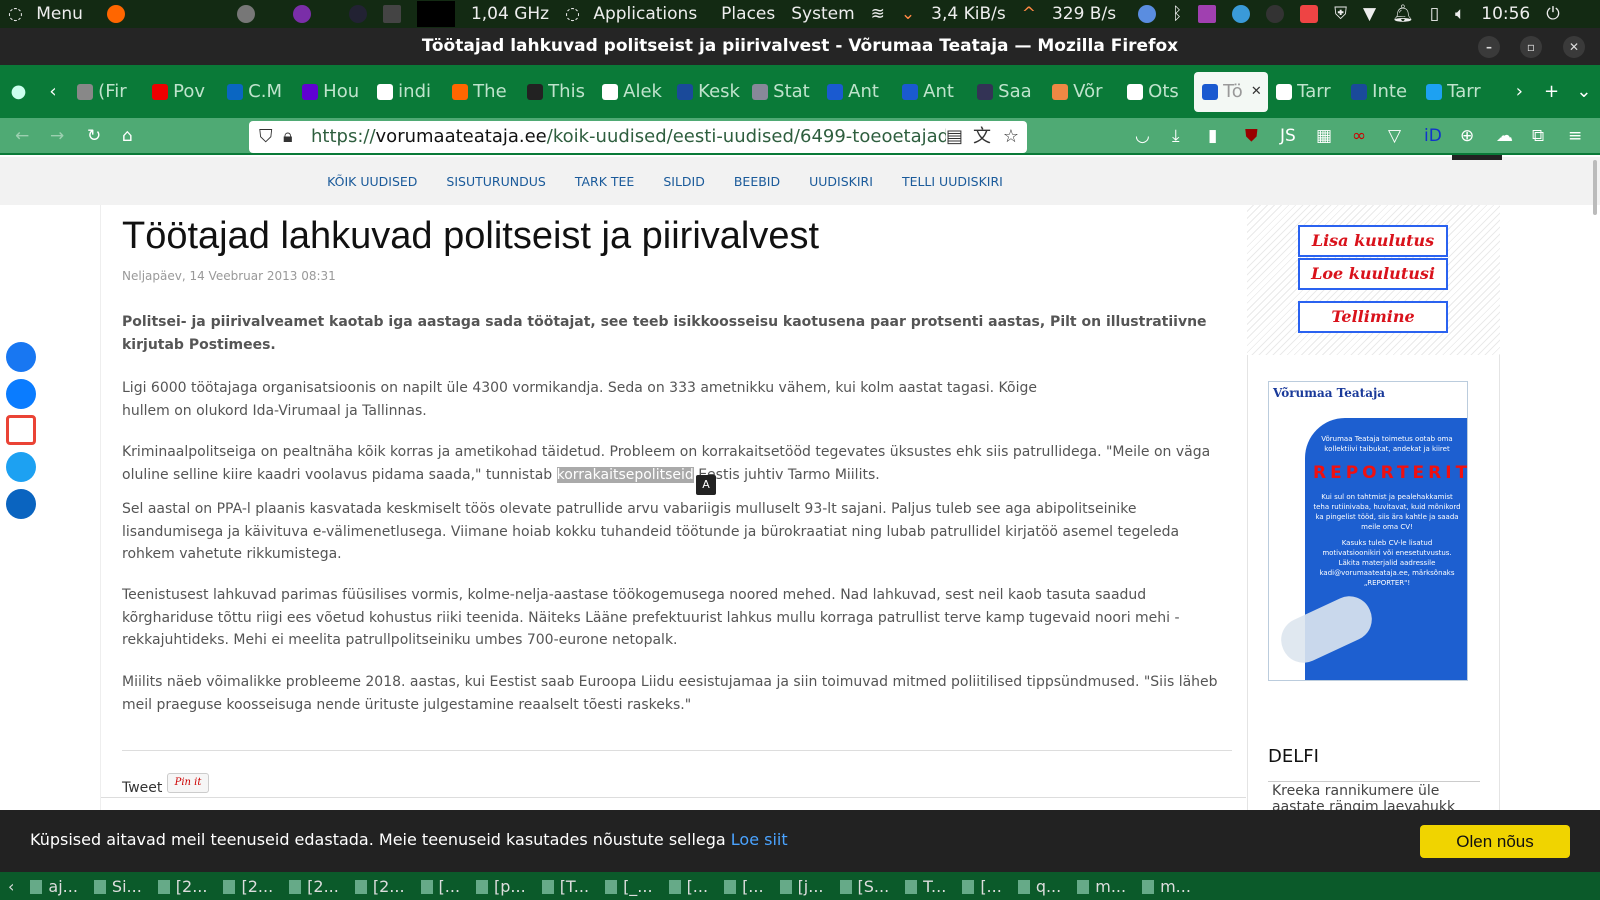 The image size is (1600, 900). Describe the element at coordinates (684, 181) in the screenshot. I see `site-nav-link: SILDID` at that location.